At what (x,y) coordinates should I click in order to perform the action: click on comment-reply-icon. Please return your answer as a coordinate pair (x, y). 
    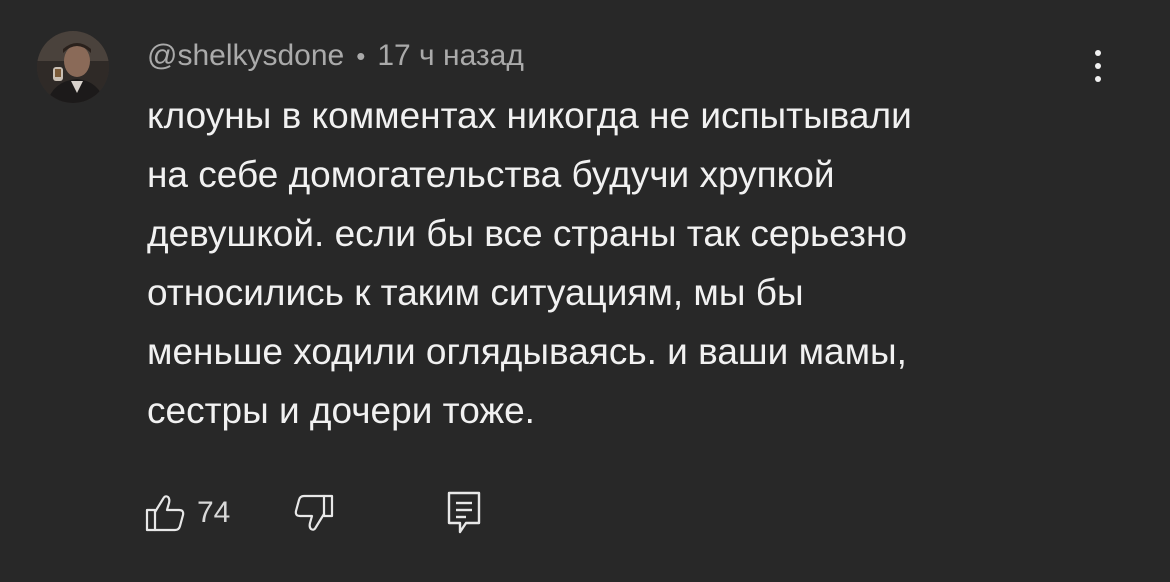
    Looking at the image, I should click on (464, 512).